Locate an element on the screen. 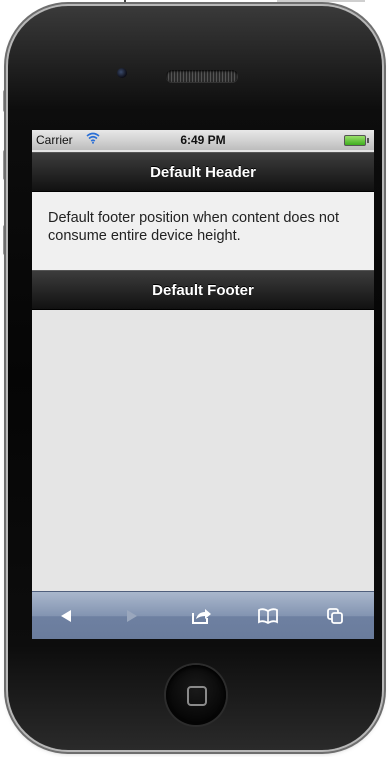 This screenshot has width=390, height=757. safari-toolbar is located at coordinates (203, 615).